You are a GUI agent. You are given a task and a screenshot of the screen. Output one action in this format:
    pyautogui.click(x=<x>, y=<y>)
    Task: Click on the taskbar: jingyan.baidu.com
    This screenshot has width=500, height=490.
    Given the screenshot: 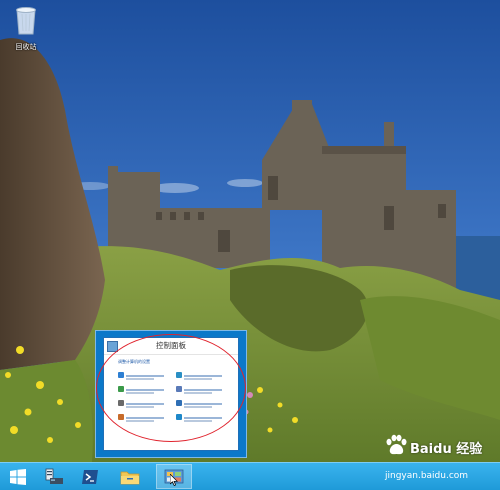 What is the action you would take?
    pyautogui.click(x=250, y=476)
    